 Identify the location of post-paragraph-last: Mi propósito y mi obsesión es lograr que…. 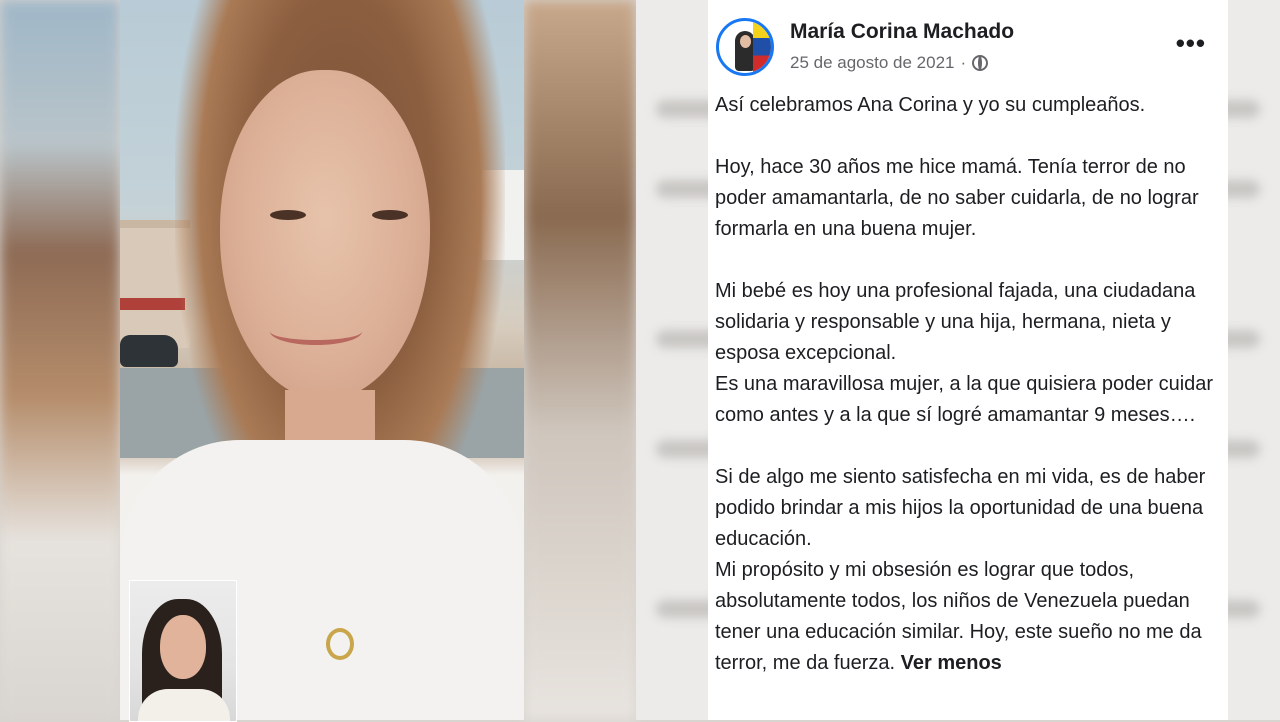
(971, 617).